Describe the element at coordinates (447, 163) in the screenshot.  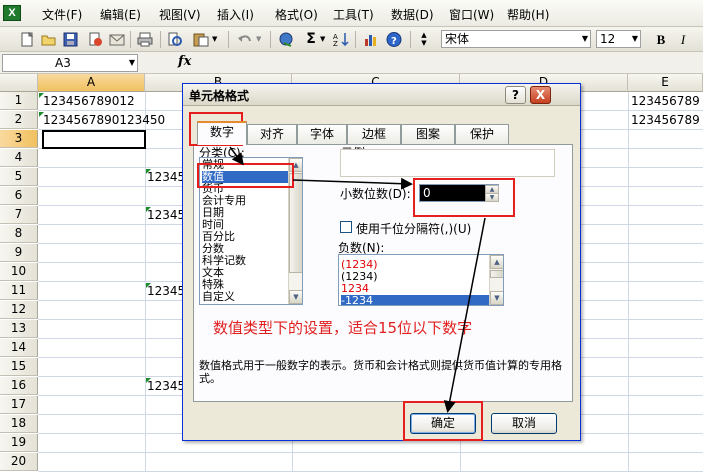
I see `sample-preview` at that location.